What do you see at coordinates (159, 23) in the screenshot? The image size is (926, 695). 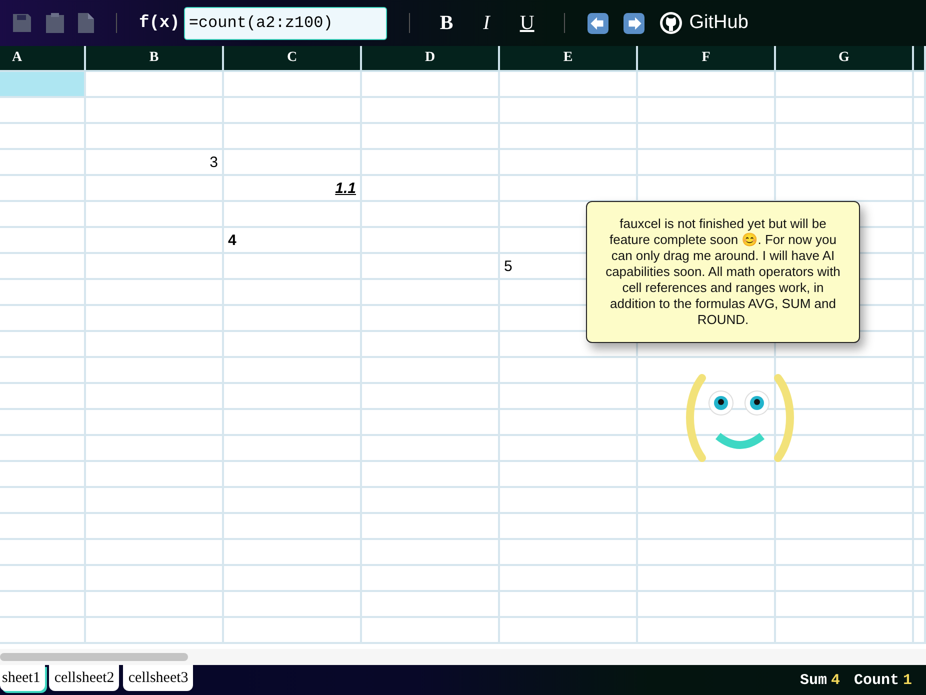 I see `formula-label: f(x)` at bounding box center [159, 23].